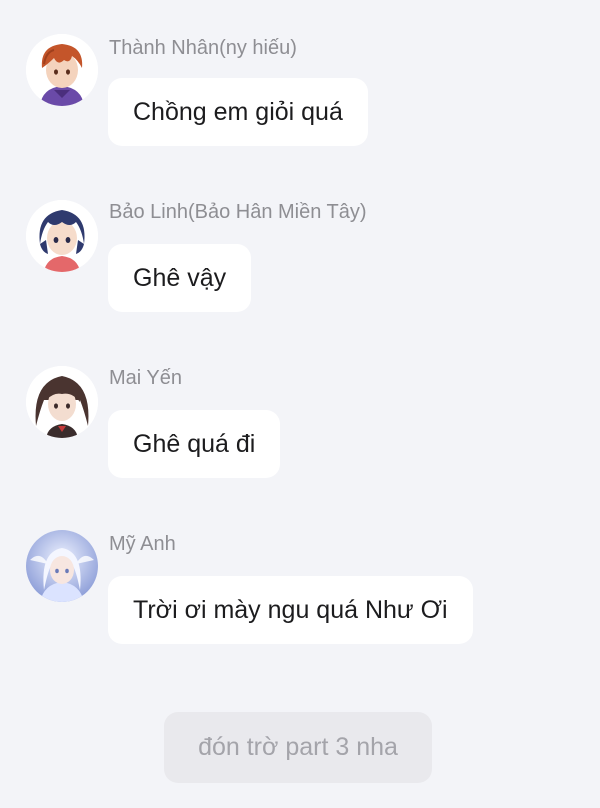 The image size is (600, 808). What do you see at coordinates (194, 444) in the screenshot?
I see `message-bubble: Ghê quá đi` at bounding box center [194, 444].